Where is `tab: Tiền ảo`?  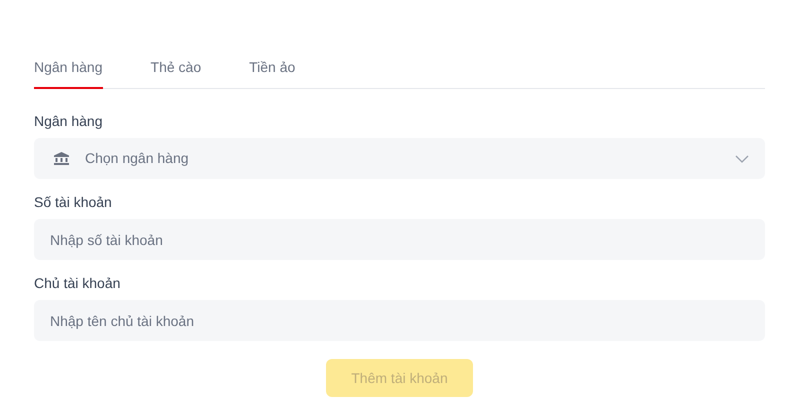 tab: Tiền ảo is located at coordinates (272, 72).